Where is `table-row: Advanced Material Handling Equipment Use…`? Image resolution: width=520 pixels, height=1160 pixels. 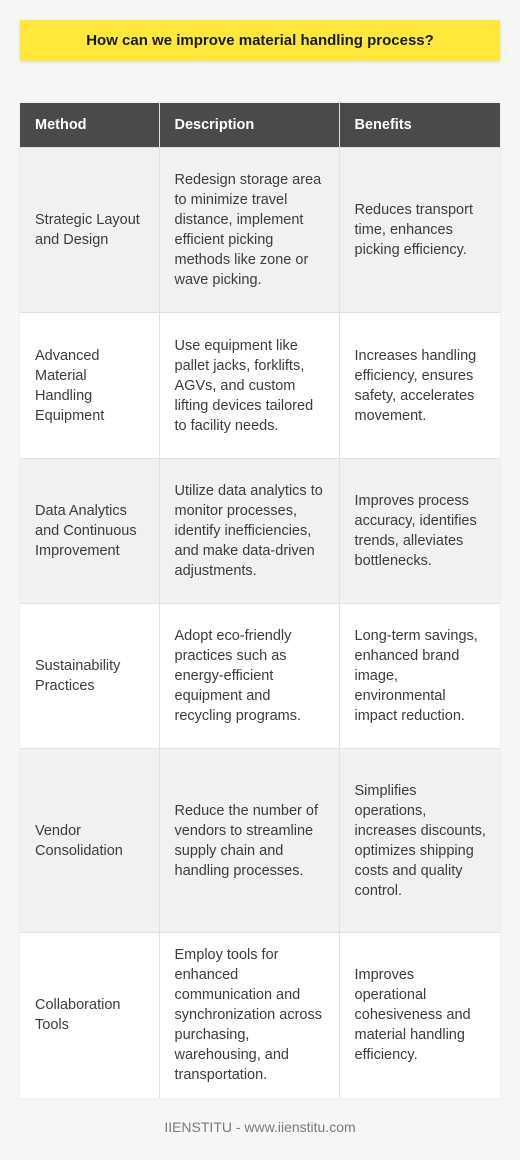
table-row: Advanced Material Handling Equipment Use… is located at coordinates (260, 385).